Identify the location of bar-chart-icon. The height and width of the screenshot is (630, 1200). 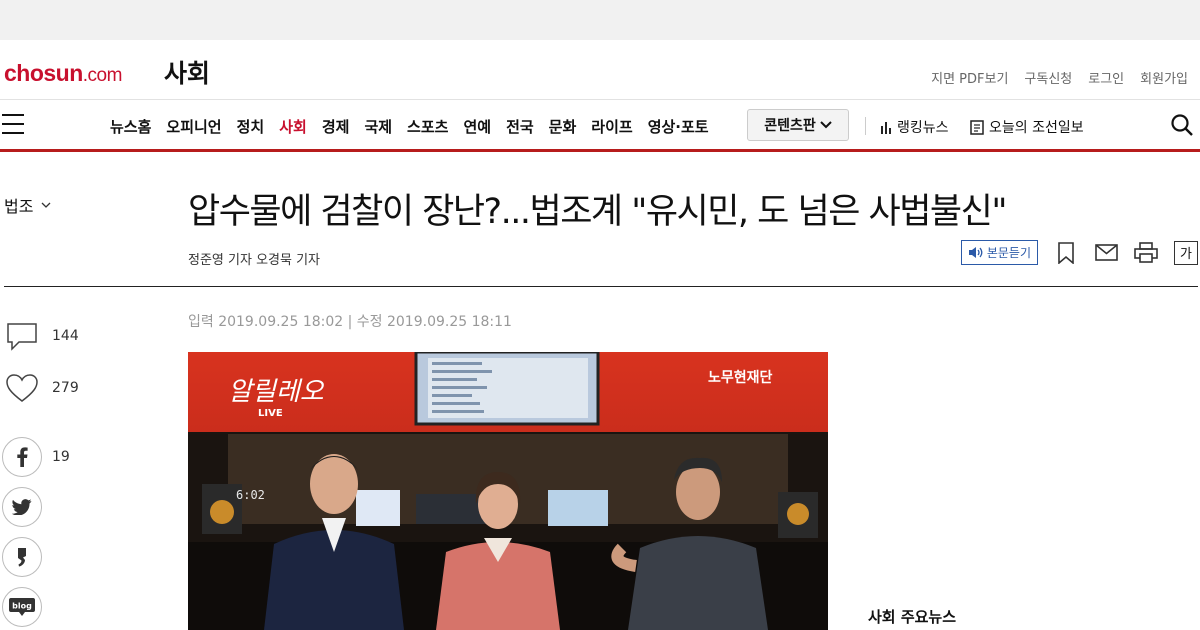
(886, 127).